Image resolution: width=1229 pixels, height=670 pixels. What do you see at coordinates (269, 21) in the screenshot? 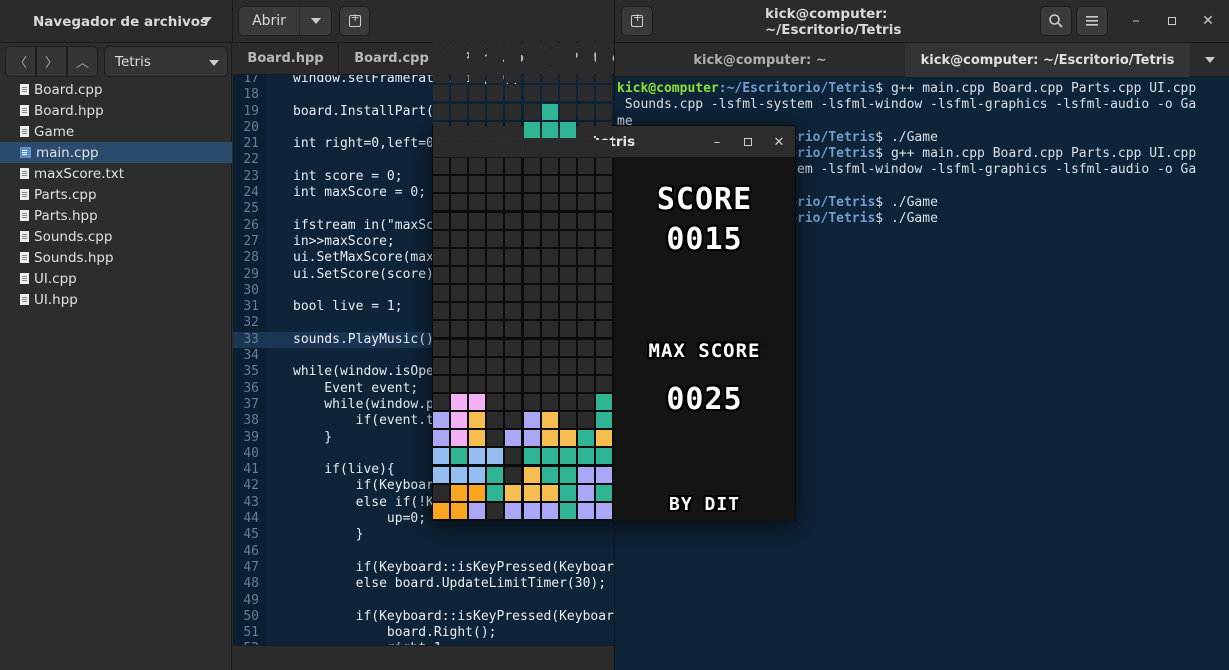
I see `open-button: Abrir` at bounding box center [269, 21].